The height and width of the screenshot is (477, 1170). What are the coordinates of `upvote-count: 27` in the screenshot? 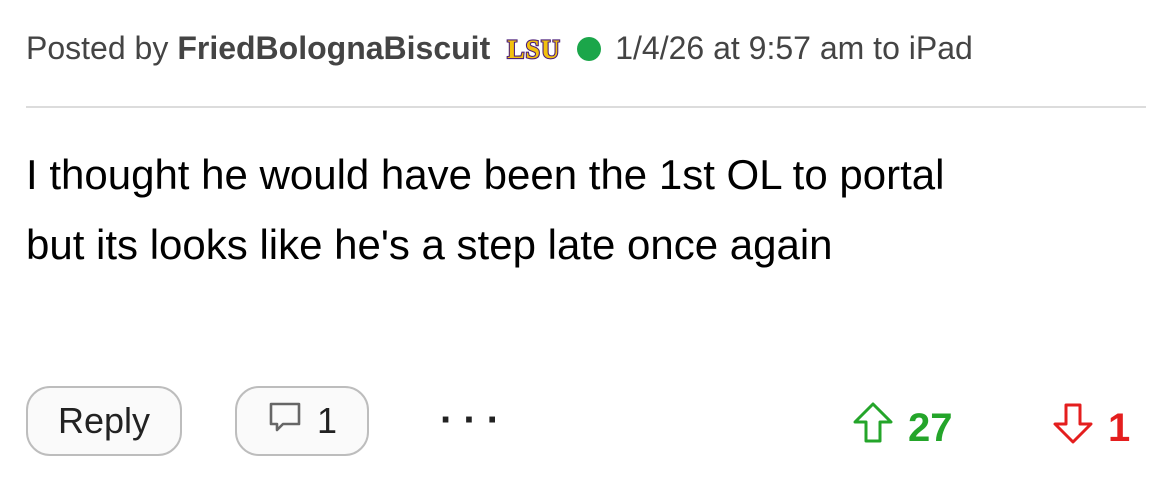 It's located at (930, 427).